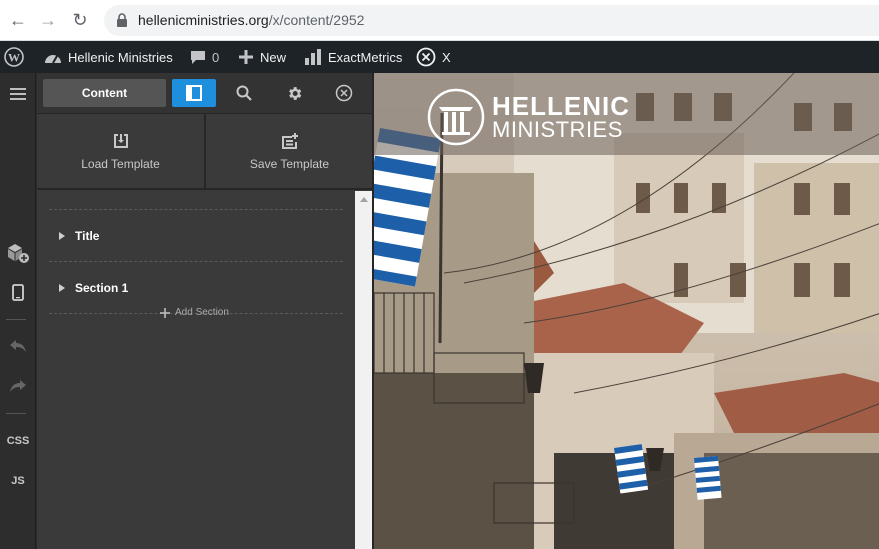  I want to click on js-button: JS, so click(18, 481).